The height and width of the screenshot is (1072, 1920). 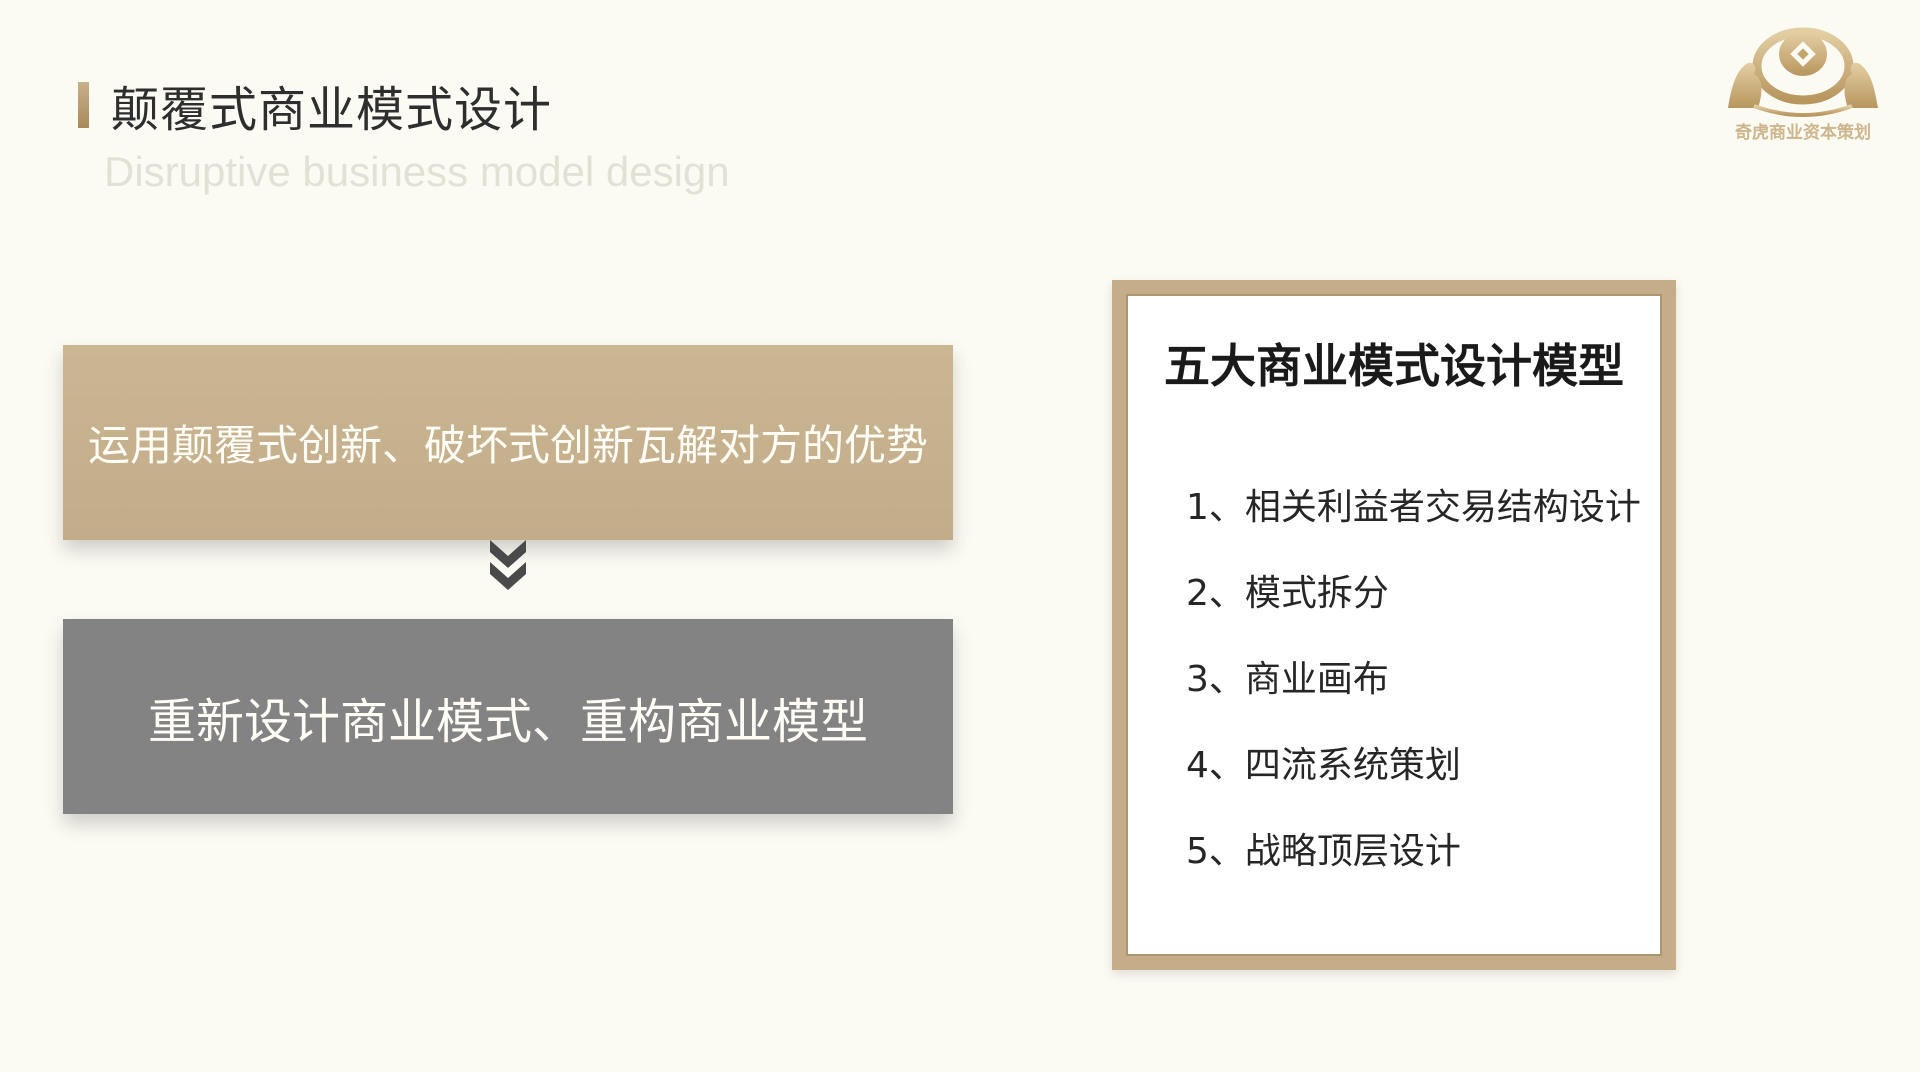 What do you see at coordinates (1287, 679) in the screenshot?
I see `list-item: 3、商业画布` at bounding box center [1287, 679].